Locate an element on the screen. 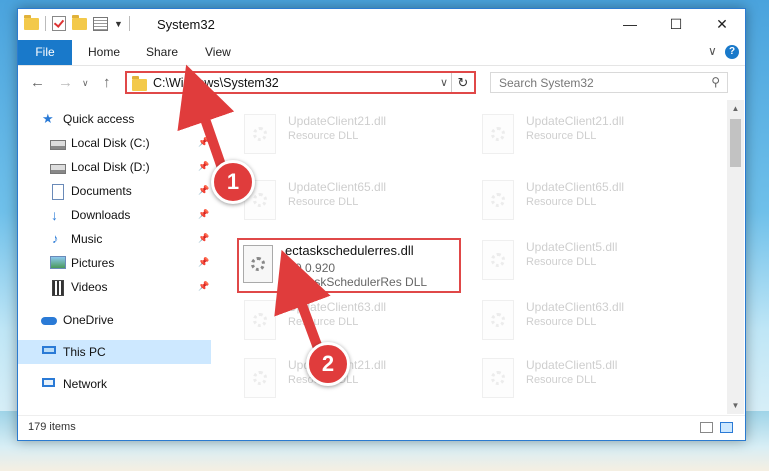 This screenshot has height=471, width=769. scroll-up-arrow-icon: ▲ is located at coordinates (735, 108).